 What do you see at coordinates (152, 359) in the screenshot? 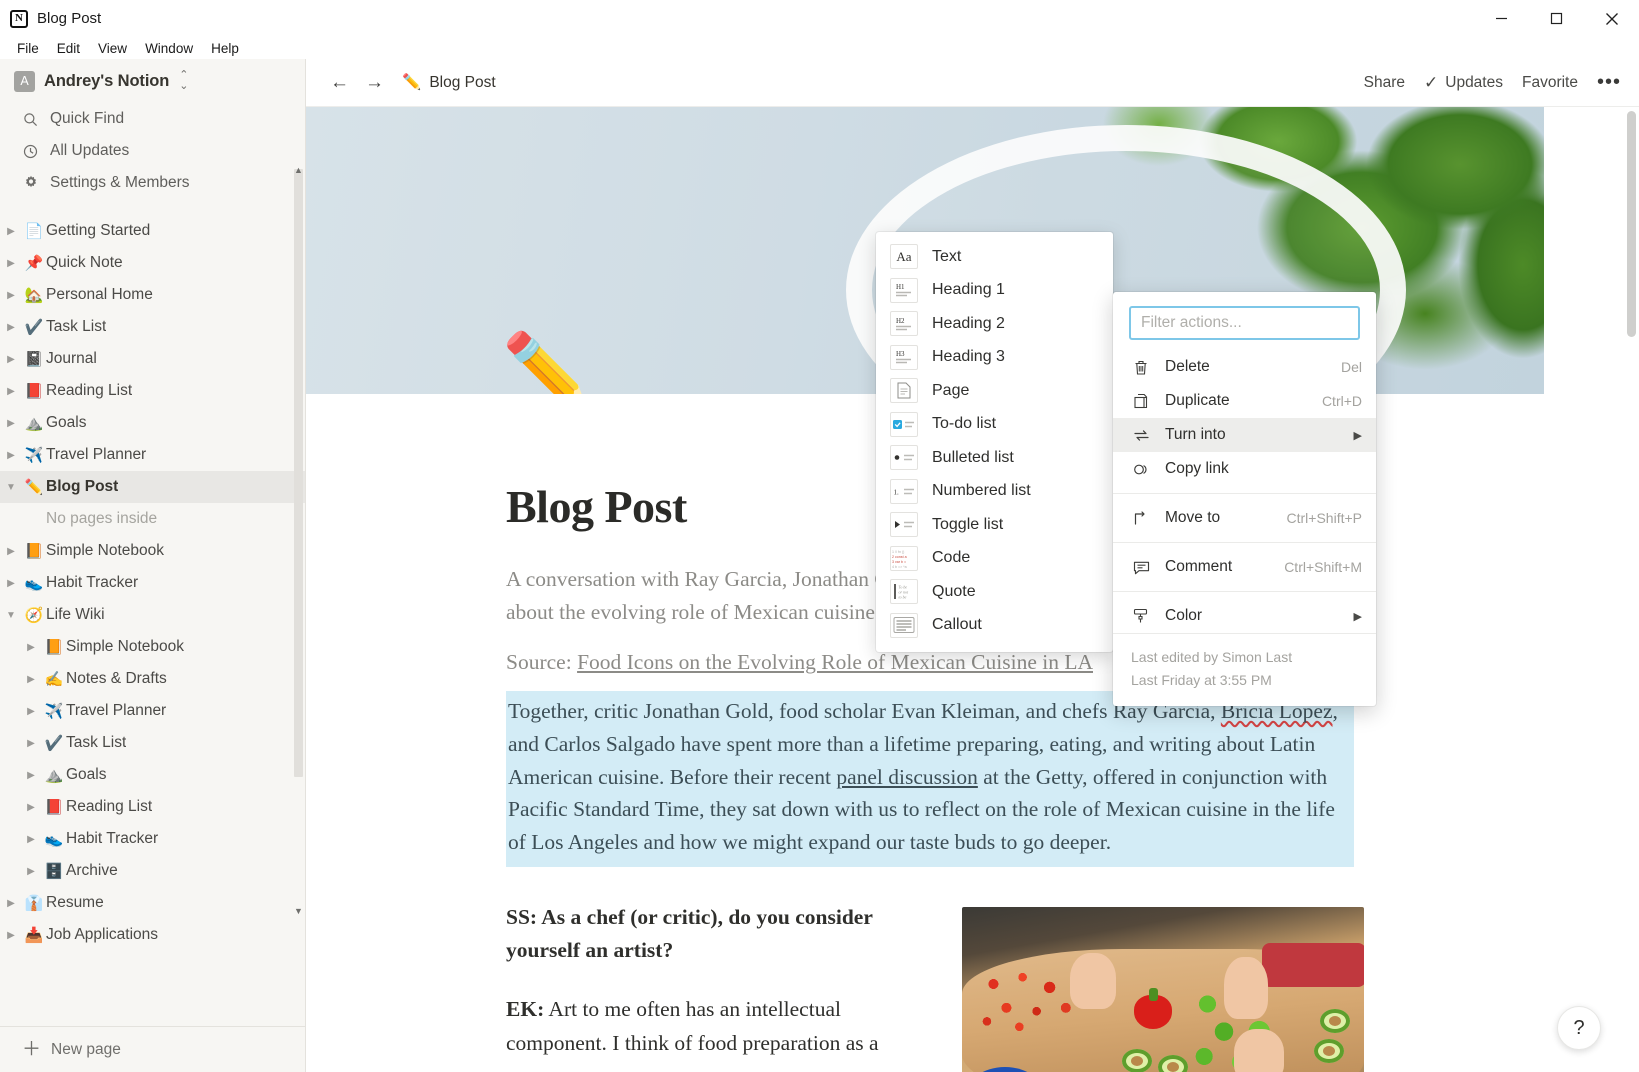
I see `tree-item-journal: ▶ 📓 Journal` at bounding box center [152, 359].